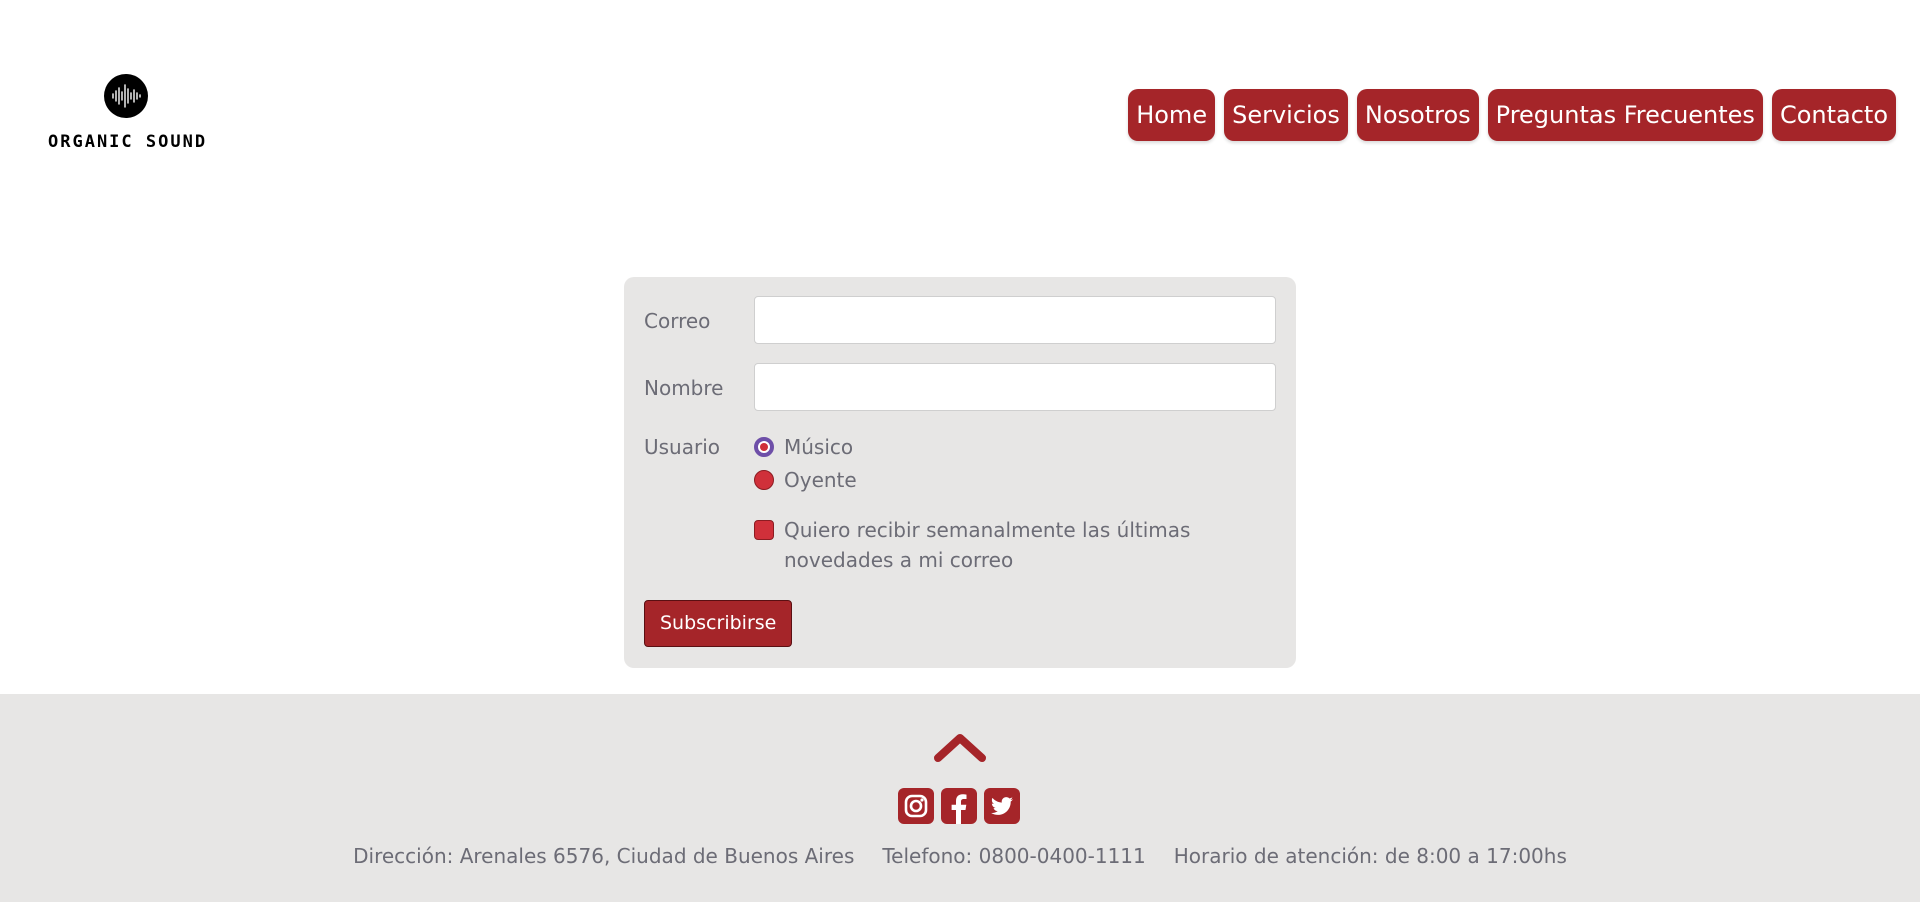  I want to click on newsletter-checkbox, so click(764, 530).